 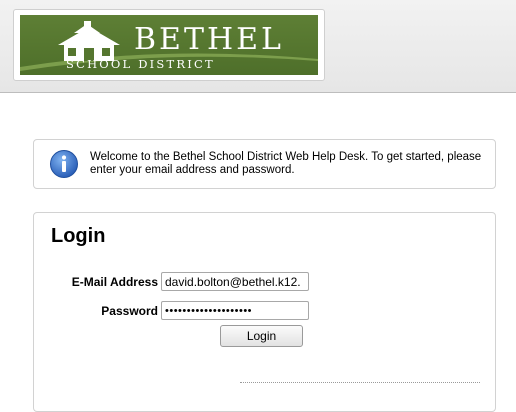 What do you see at coordinates (261, 336) in the screenshot?
I see `login-button: Login` at bounding box center [261, 336].